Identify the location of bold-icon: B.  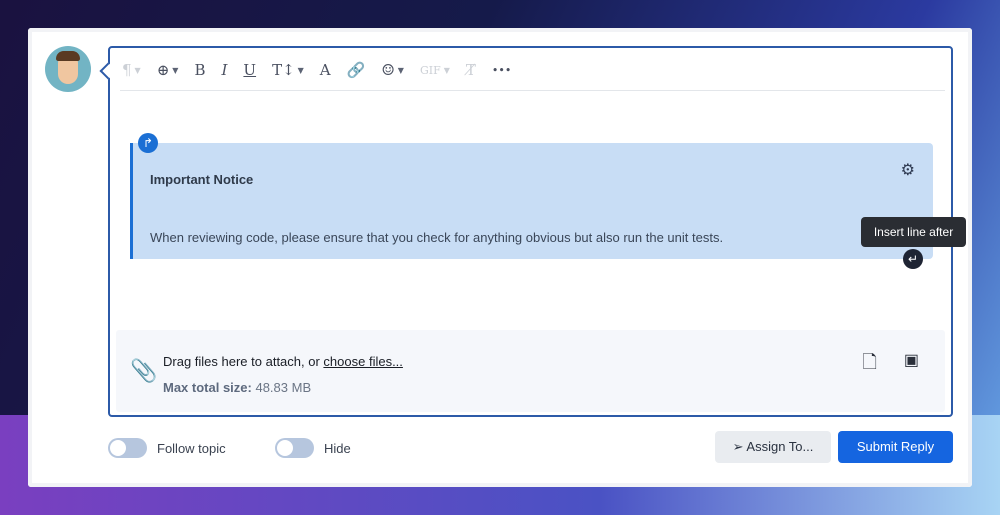
(200, 70).